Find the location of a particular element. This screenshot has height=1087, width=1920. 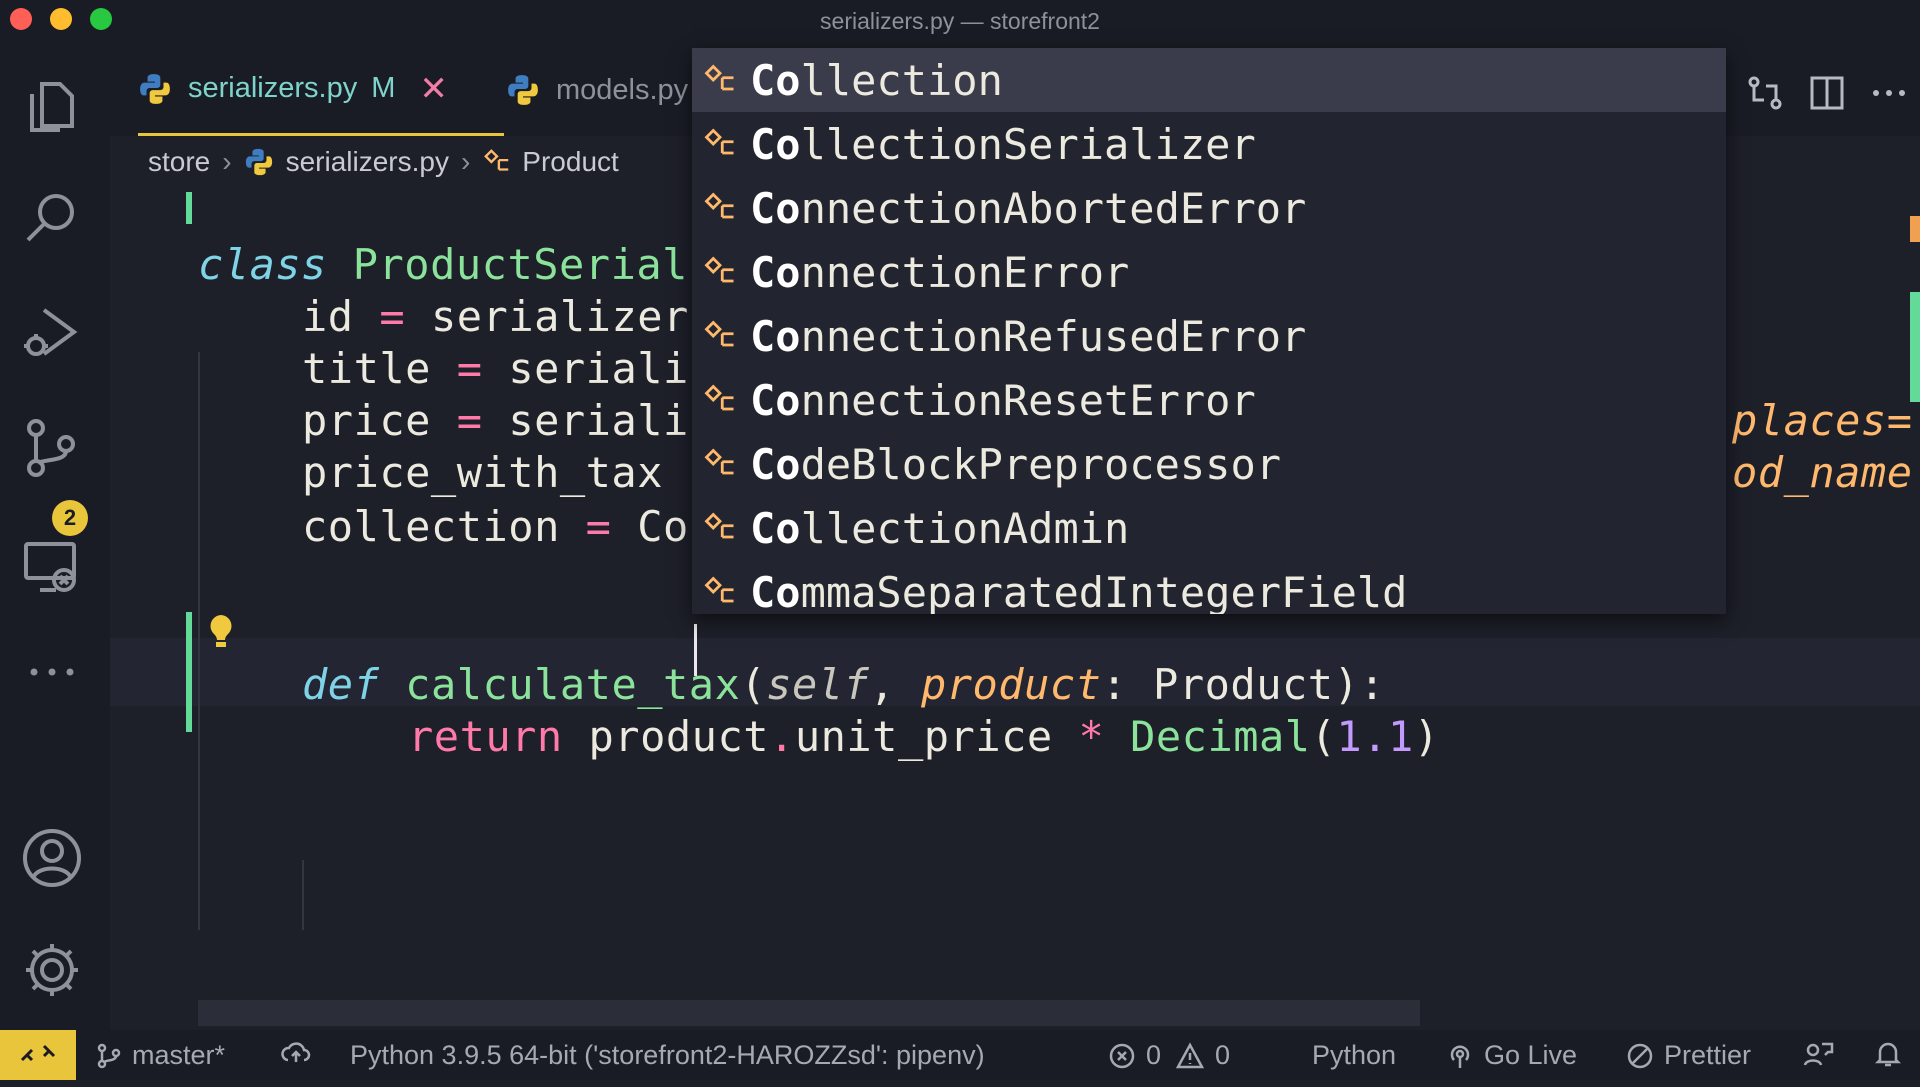

lightbulb-icon is located at coordinates (221, 631).